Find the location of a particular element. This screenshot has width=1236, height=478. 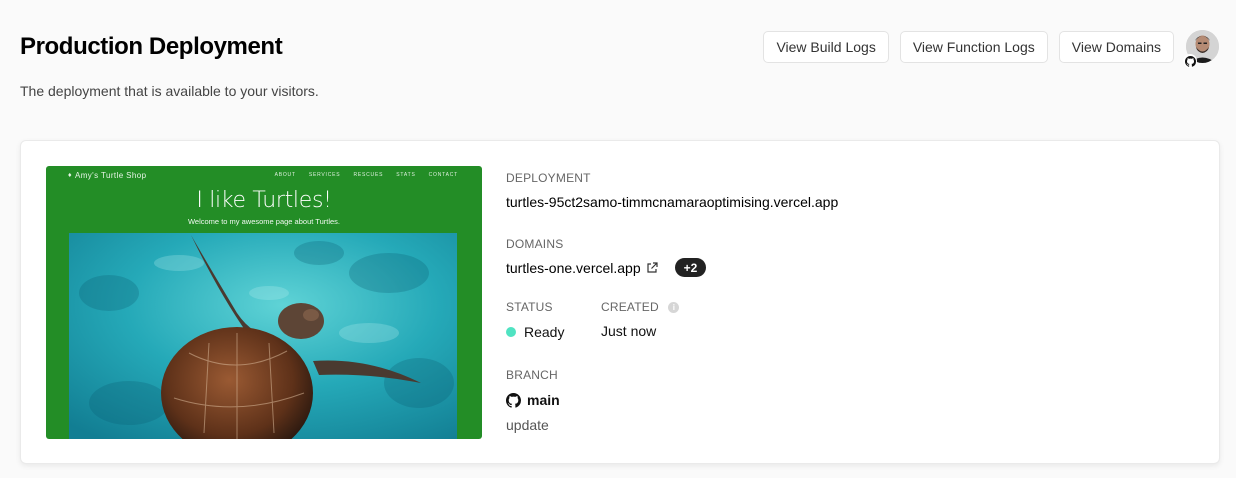

deployment-label: DEPLOYMENT is located at coordinates (548, 178).